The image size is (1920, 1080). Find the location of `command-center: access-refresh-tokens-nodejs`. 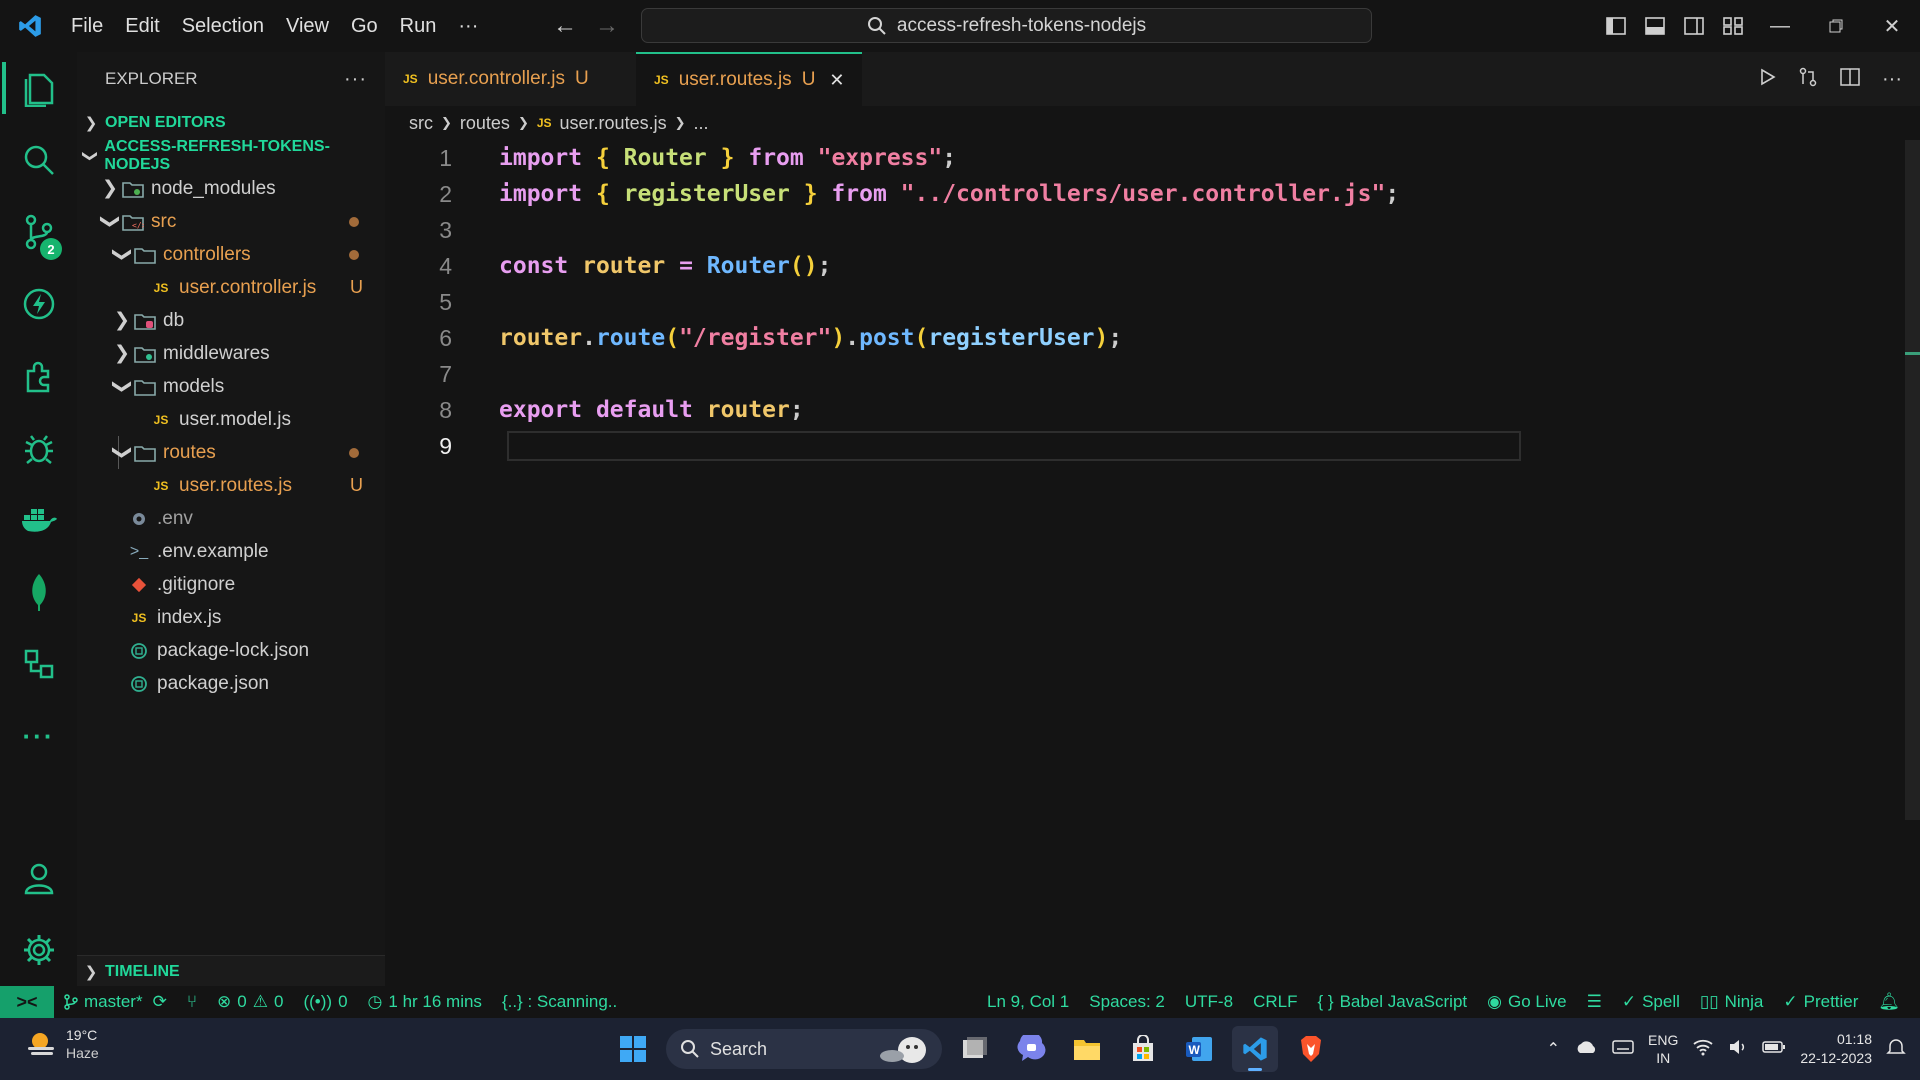

command-center: access-refresh-tokens-nodejs is located at coordinates (1006, 25).